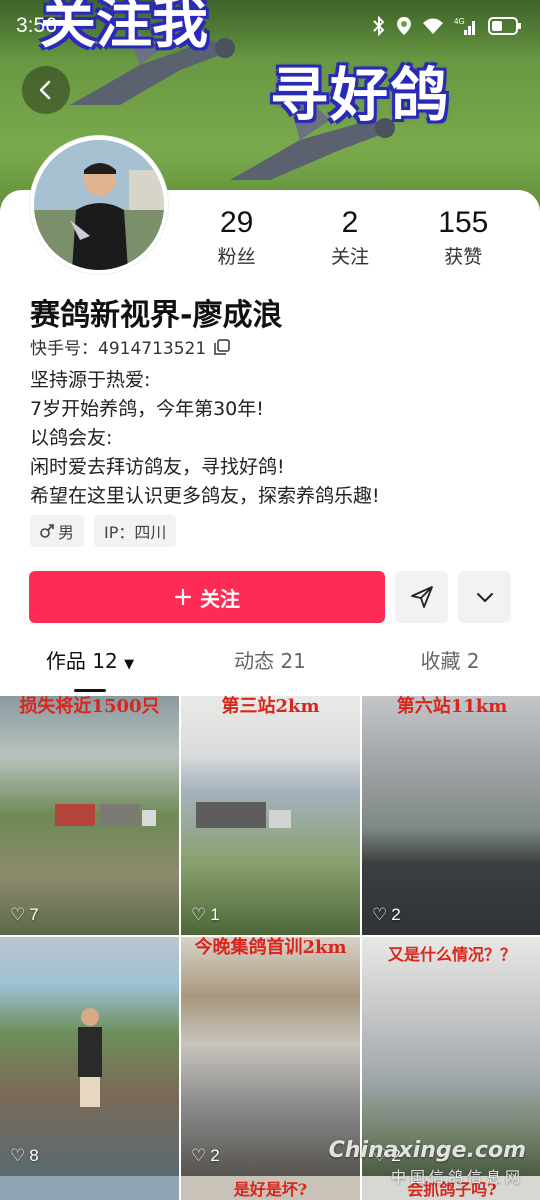 This screenshot has width=540, height=1200. I want to click on status-time: 3:56, so click(36, 25).